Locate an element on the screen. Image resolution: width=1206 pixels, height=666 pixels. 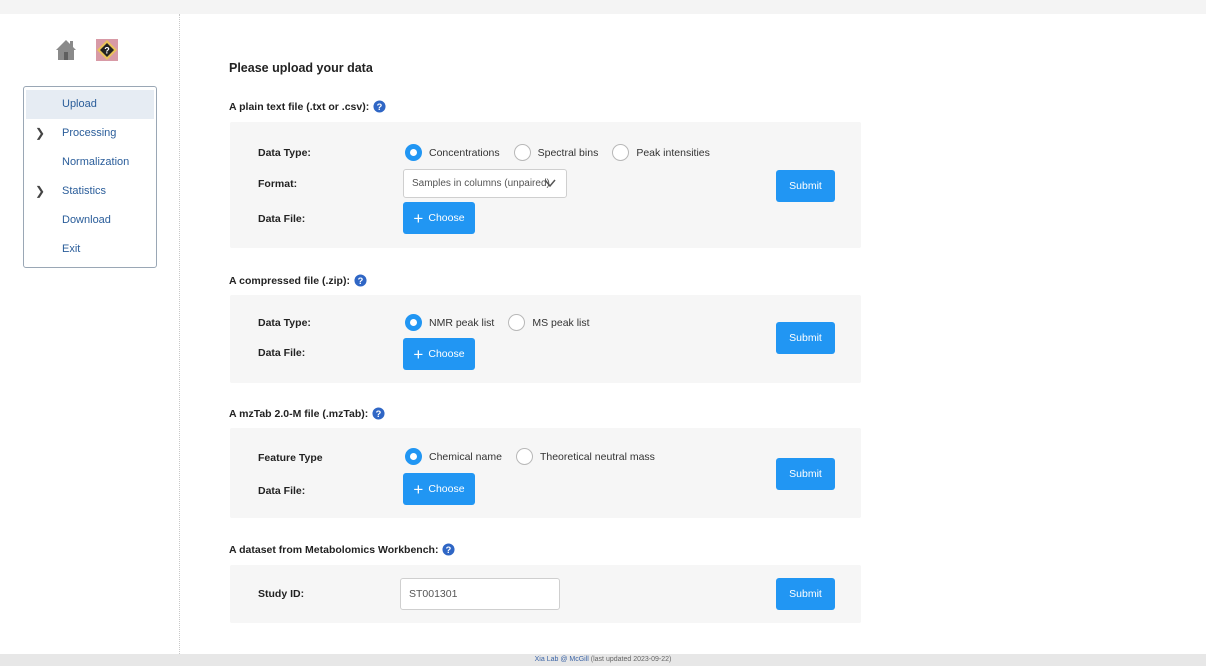
section-title-plain-text: A plain text file (.txt or .csv): ? is located at coordinates (307, 106).